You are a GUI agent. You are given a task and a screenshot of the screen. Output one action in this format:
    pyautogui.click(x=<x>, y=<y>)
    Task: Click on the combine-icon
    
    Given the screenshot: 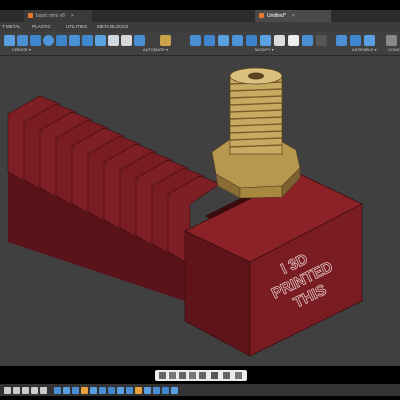 What is the action you would take?
    pyautogui.click(x=265, y=40)
    